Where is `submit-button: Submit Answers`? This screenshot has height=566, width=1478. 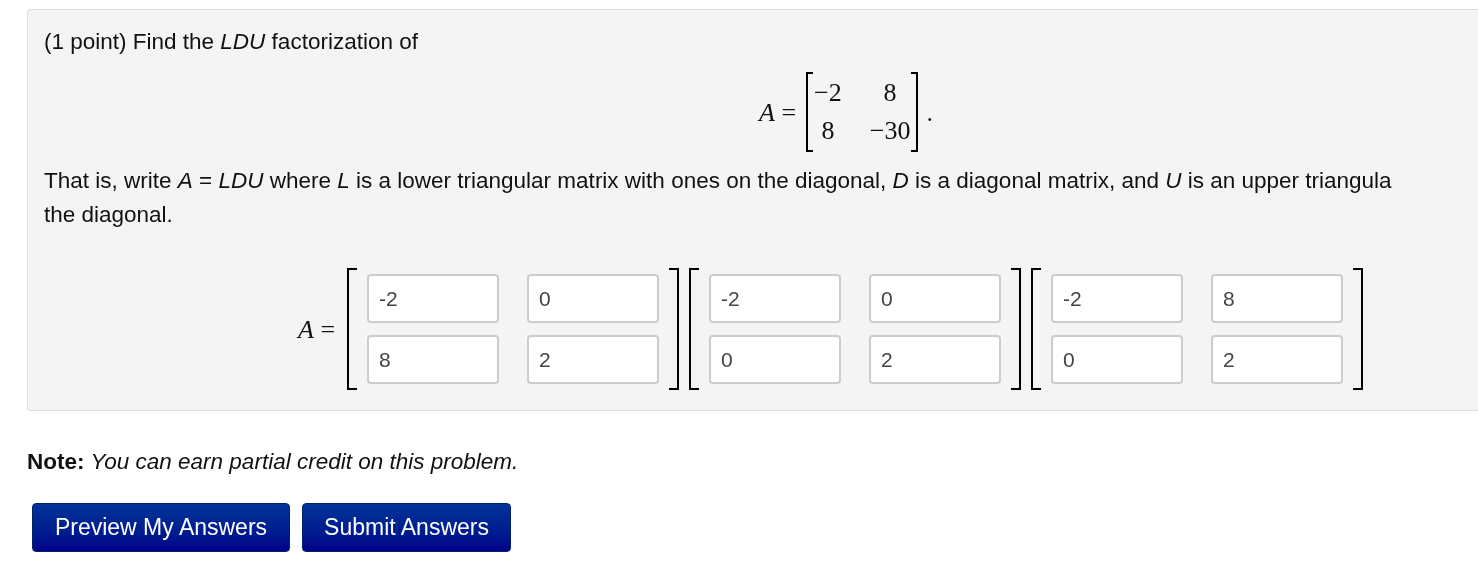 submit-button: Submit Answers is located at coordinates (406, 527).